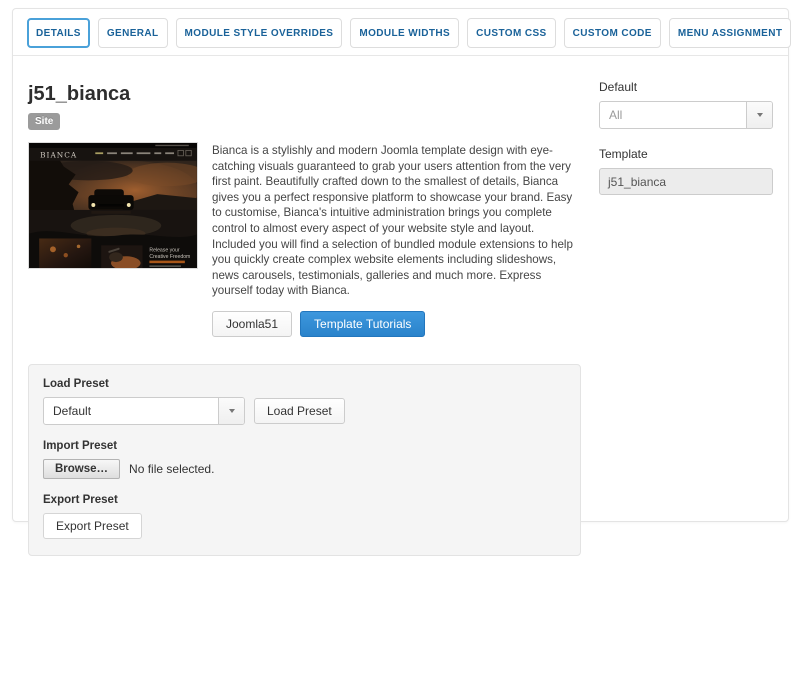 The height and width of the screenshot is (674, 800). I want to click on export-preset-button: Export Preset, so click(92, 525).